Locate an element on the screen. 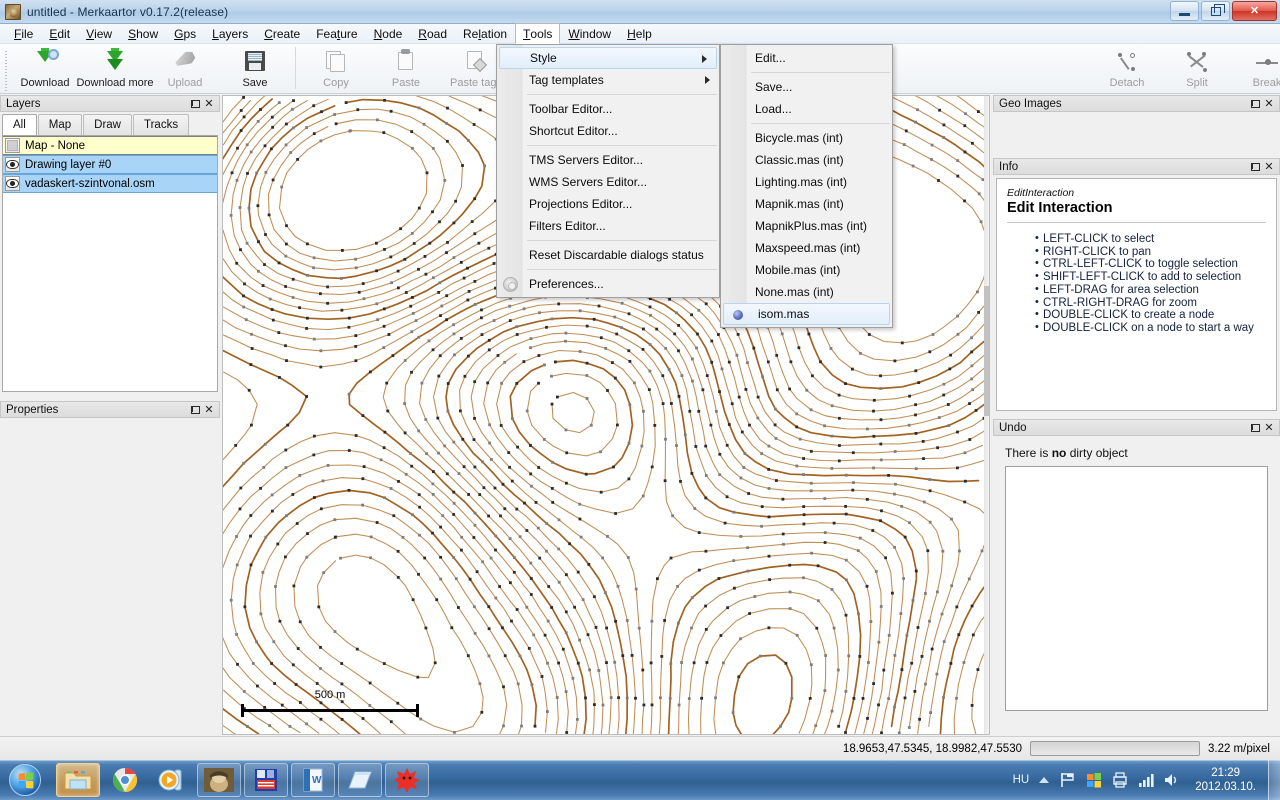  tab-map: Map is located at coordinates (60, 124).